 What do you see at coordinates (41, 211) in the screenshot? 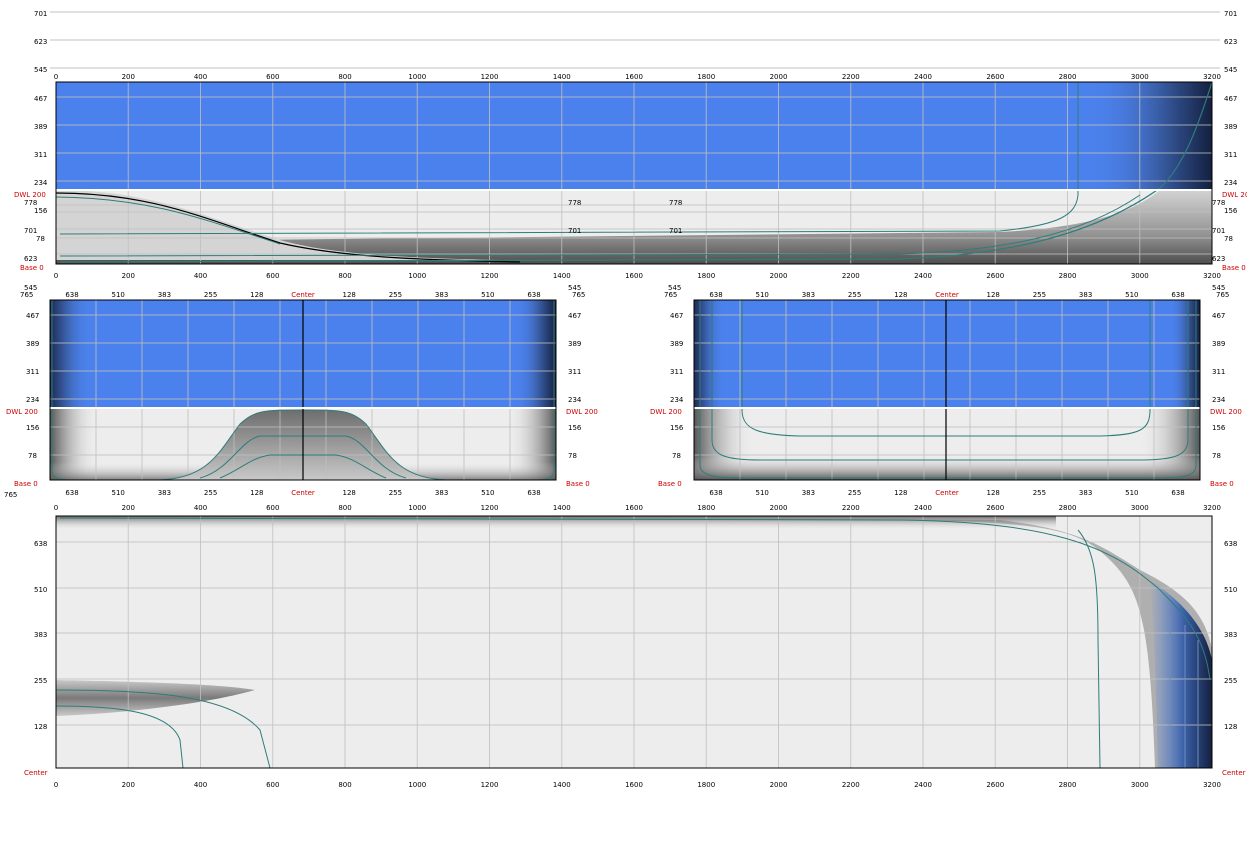
I see `profile-lower-y-label: 156` at bounding box center [41, 211].